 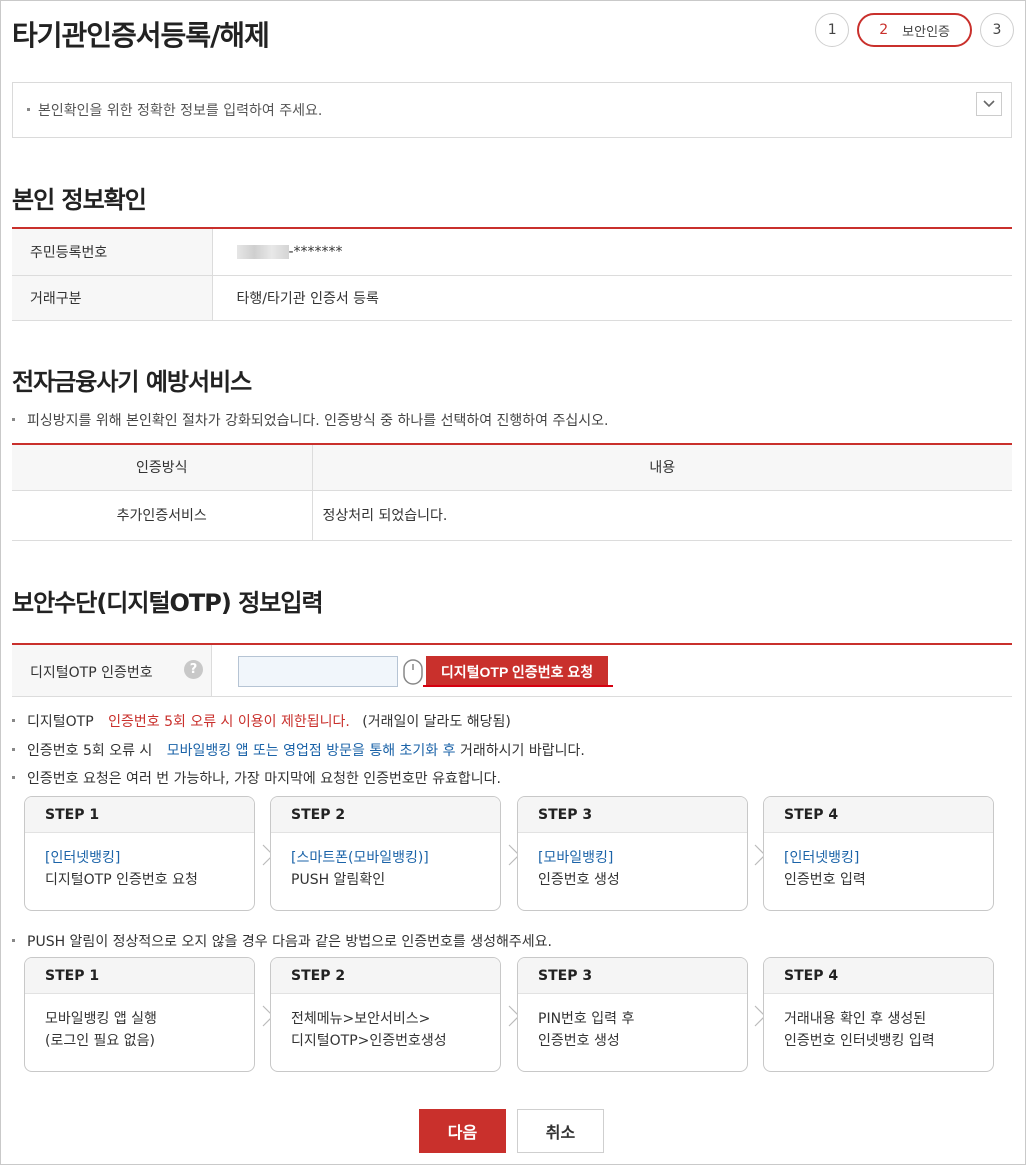 I want to click on step-card: STEP 3 [모바일뱅킹] 인증번호 생성, so click(x=632, y=853).